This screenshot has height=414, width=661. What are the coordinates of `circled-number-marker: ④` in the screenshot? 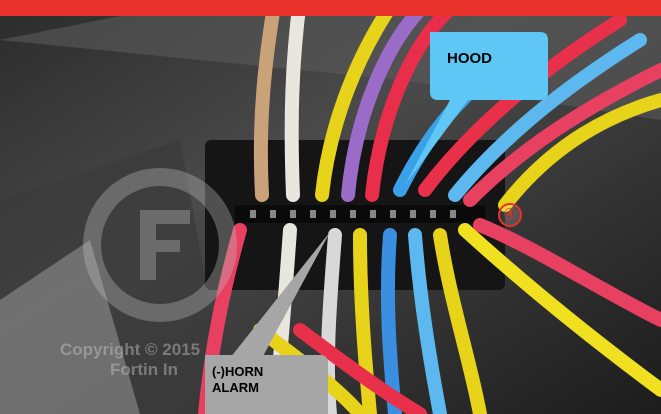 It's located at (510, 215).